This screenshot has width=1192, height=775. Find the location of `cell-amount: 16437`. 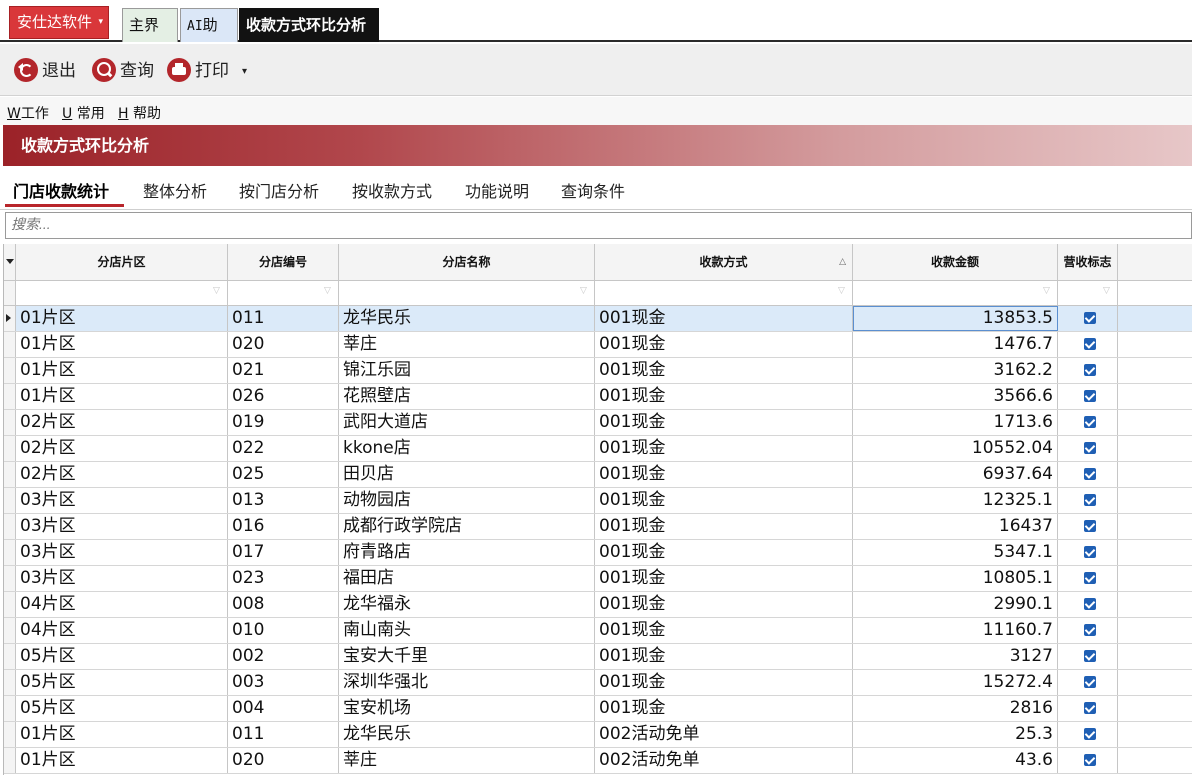

cell-amount: 16437 is located at coordinates (955, 526).